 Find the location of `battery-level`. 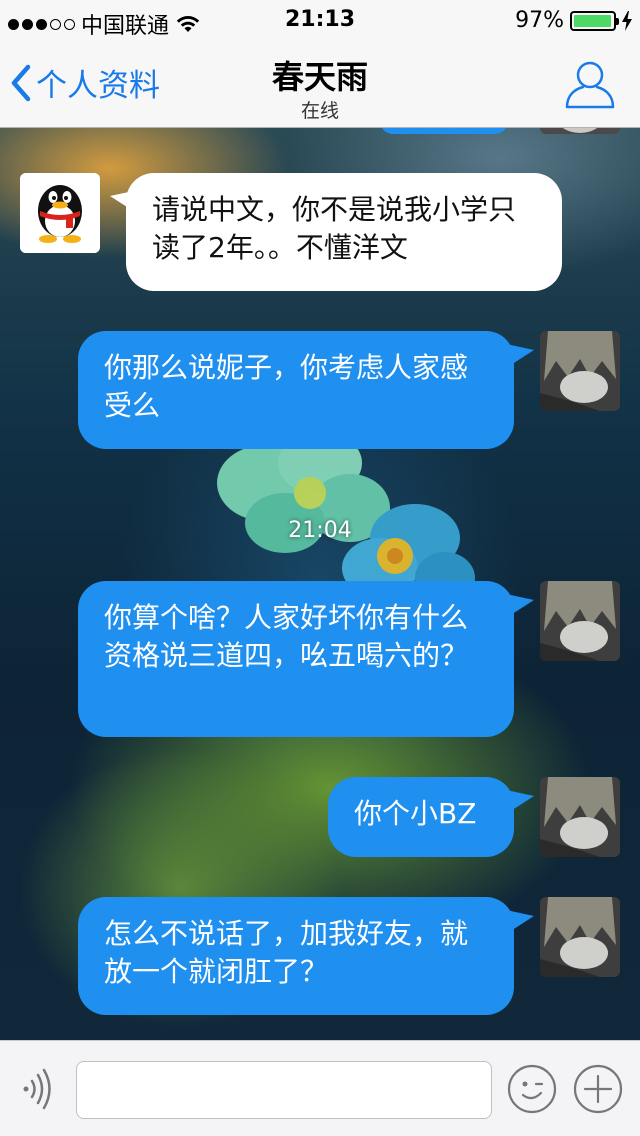

battery-level is located at coordinates (592, 20).